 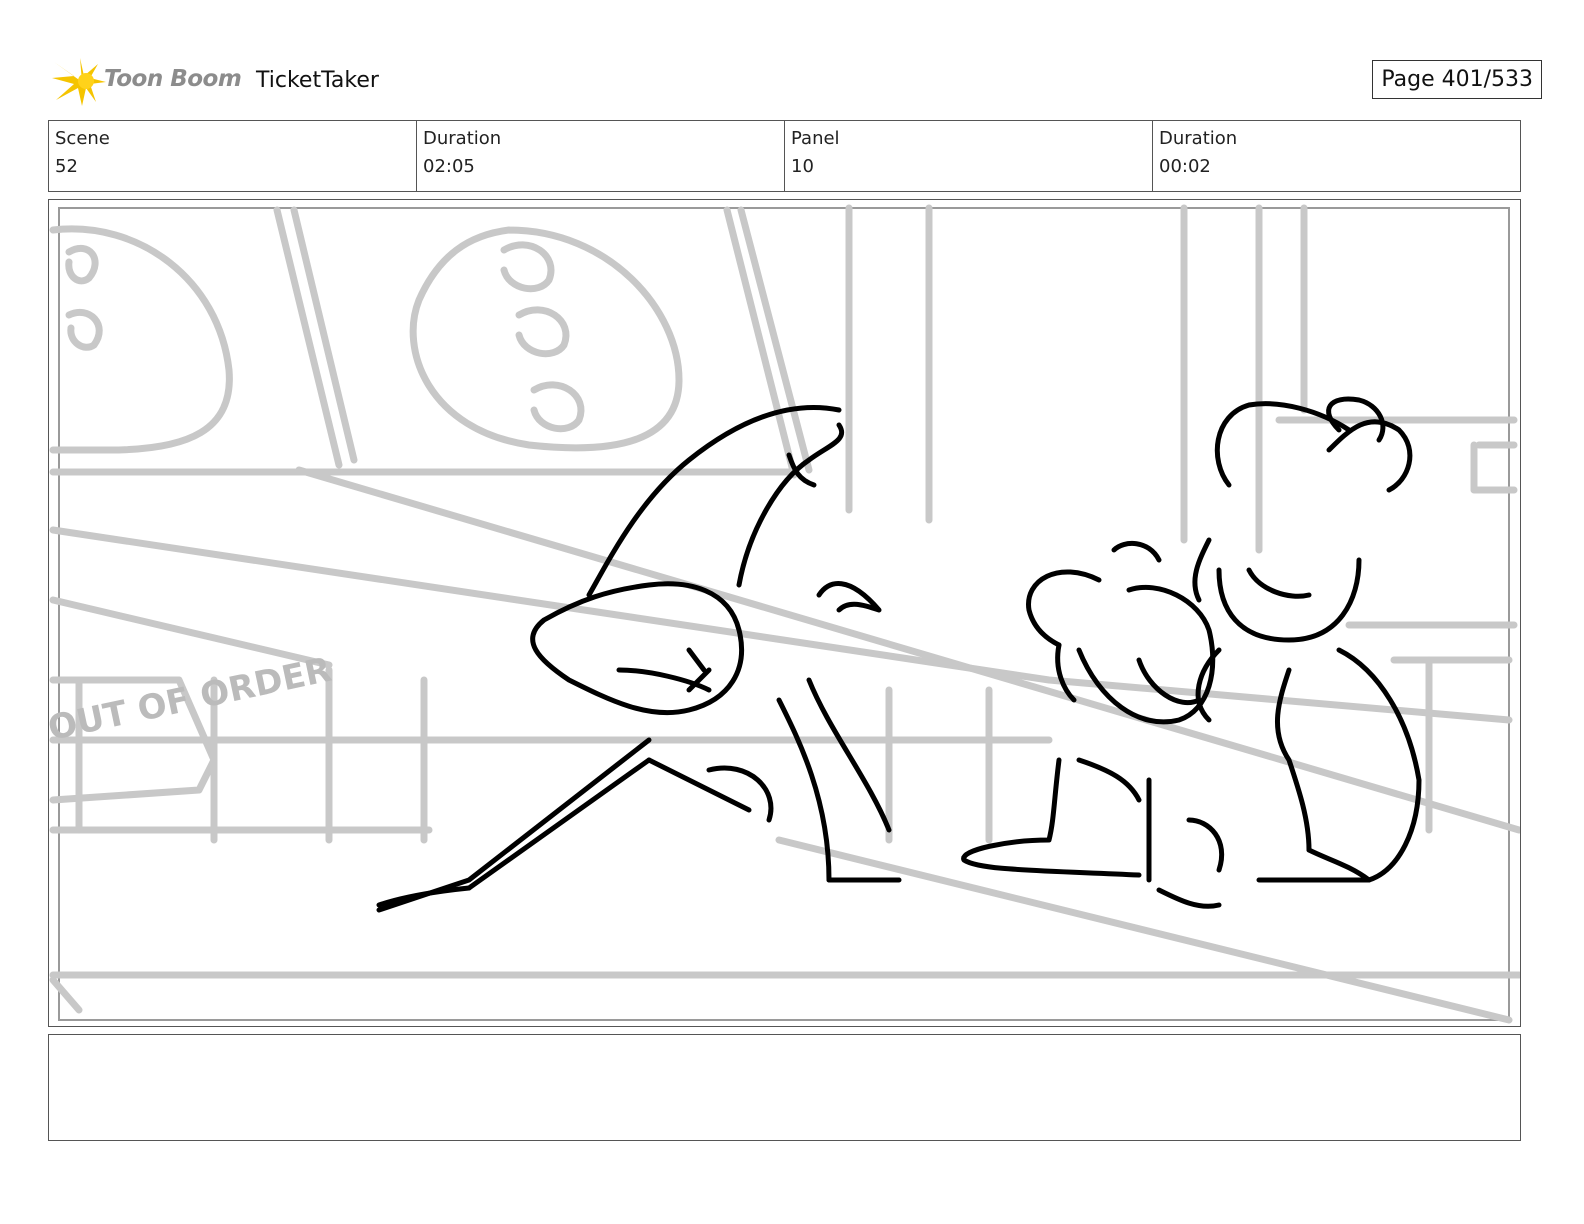 I want to click on toon-boom-logo: Toon Boom, so click(x=147, y=82).